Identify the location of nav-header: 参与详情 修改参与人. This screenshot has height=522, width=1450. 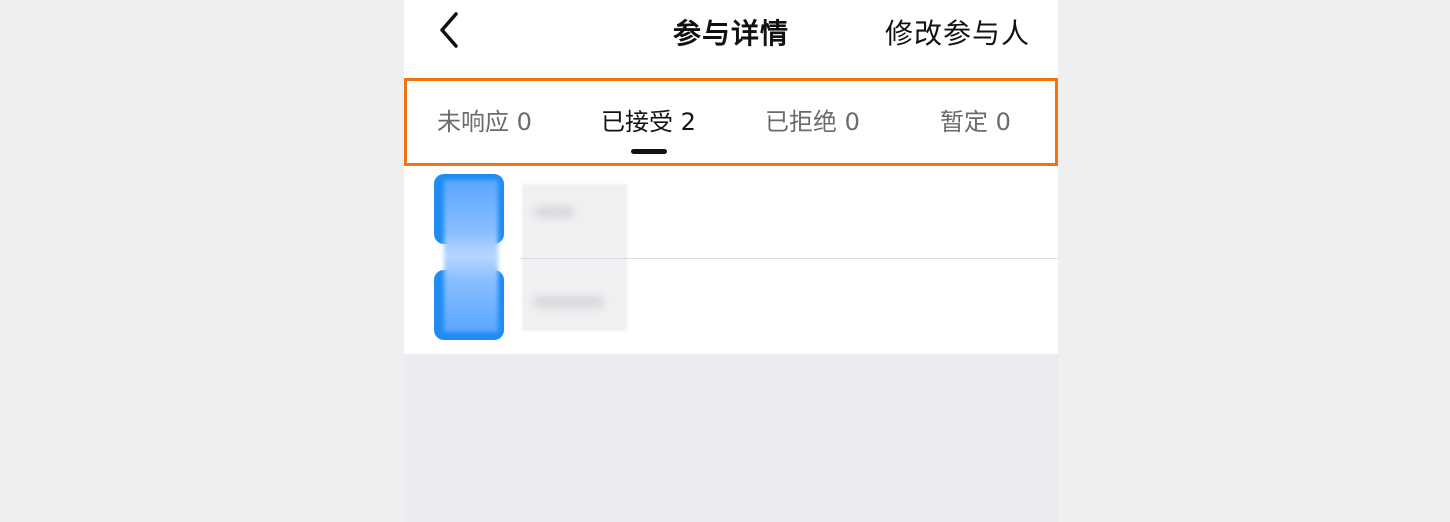
(731, 39).